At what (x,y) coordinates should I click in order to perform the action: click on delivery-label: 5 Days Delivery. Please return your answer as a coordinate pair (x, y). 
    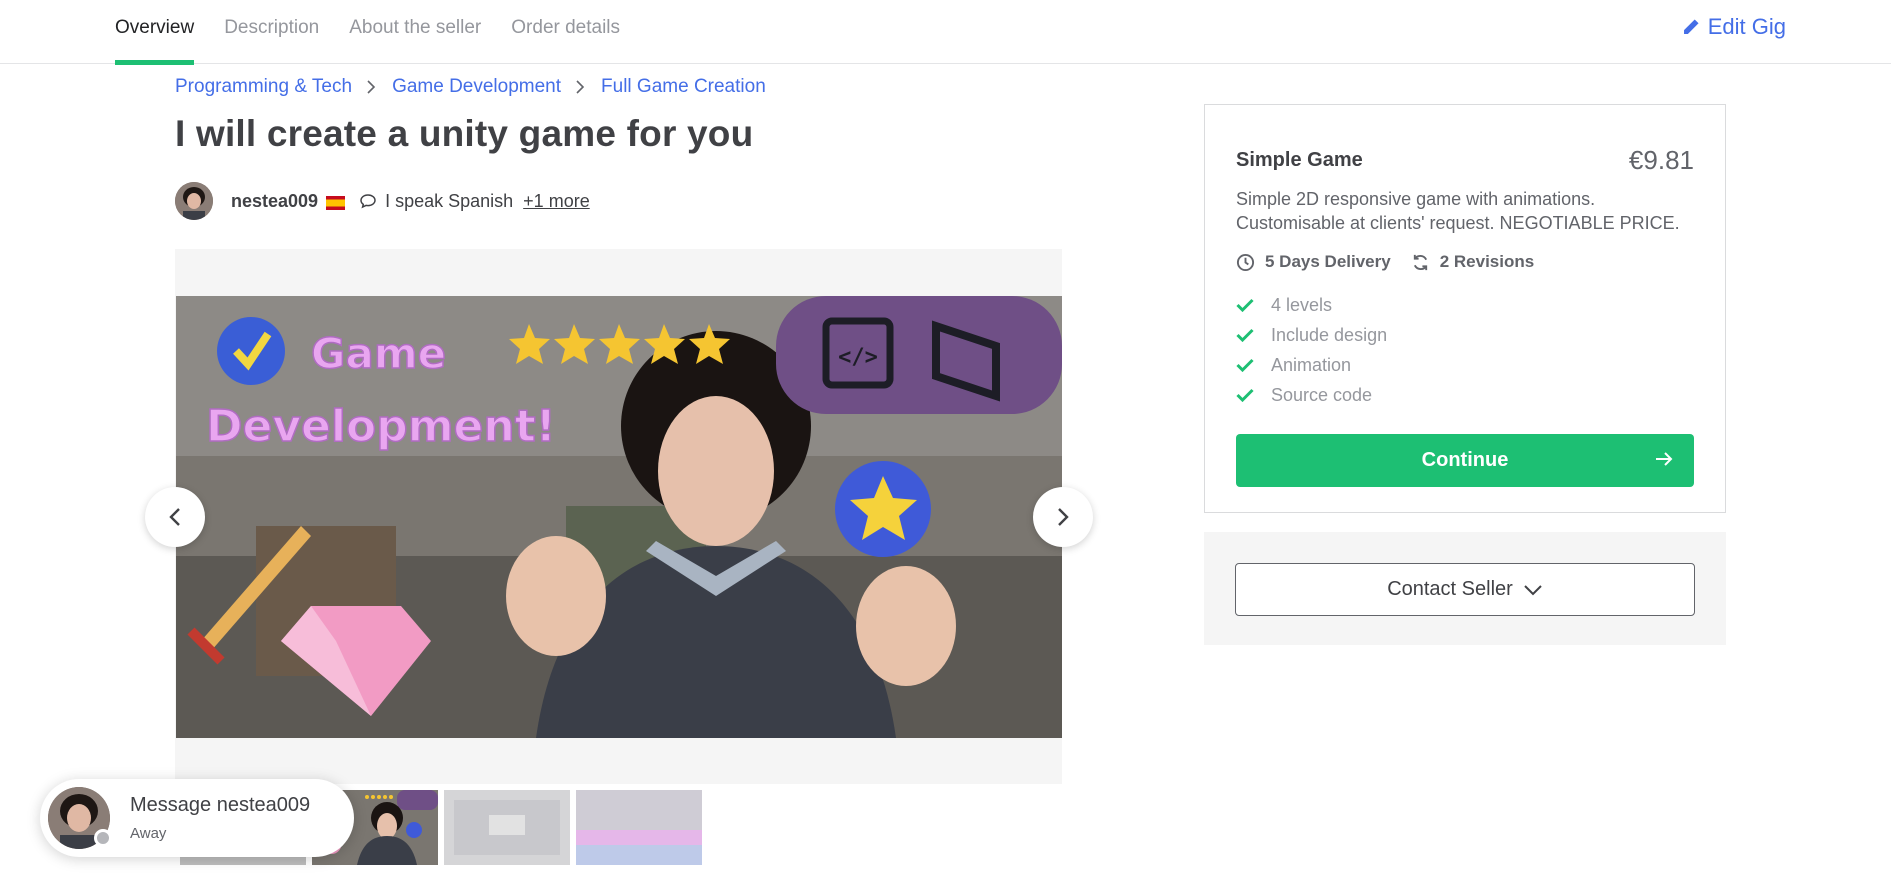
    Looking at the image, I should click on (1328, 261).